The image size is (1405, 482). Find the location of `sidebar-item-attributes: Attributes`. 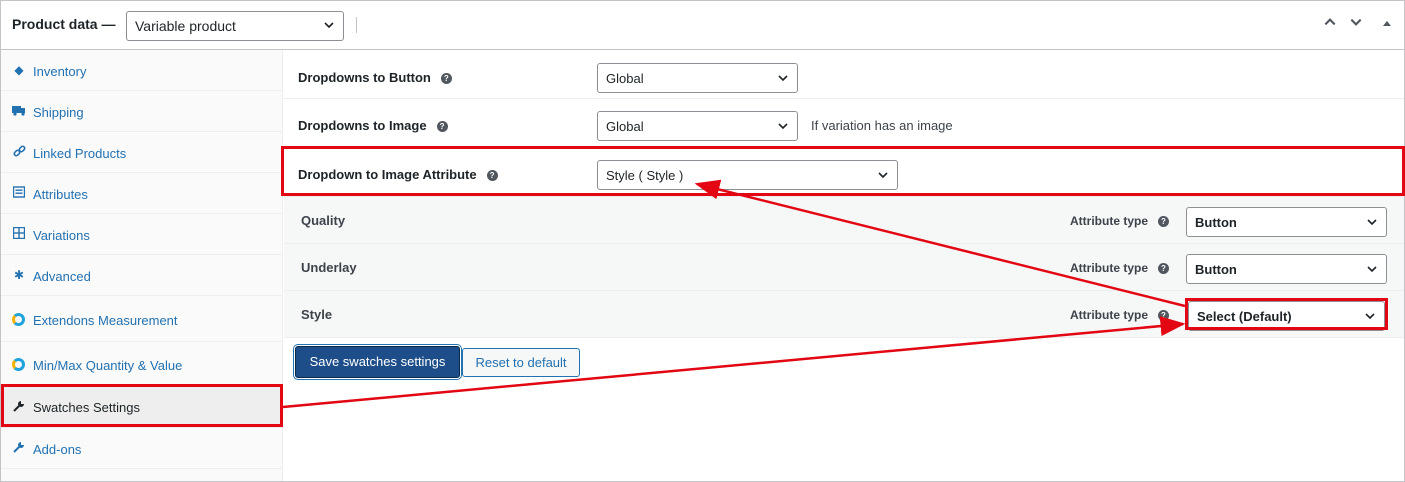

sidebar-item-attributes: Attributes is located at coordinates (141, 193).